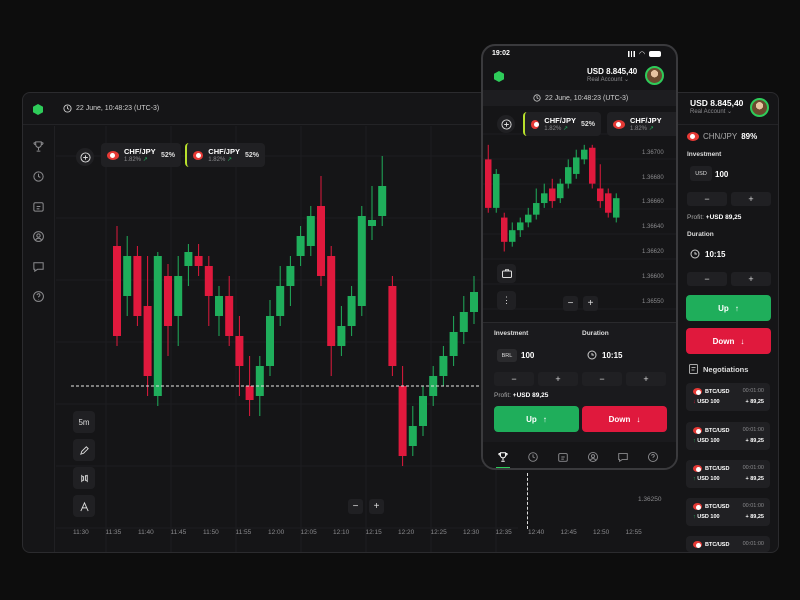  I want to click on portfolio-button, so click(506, 273).